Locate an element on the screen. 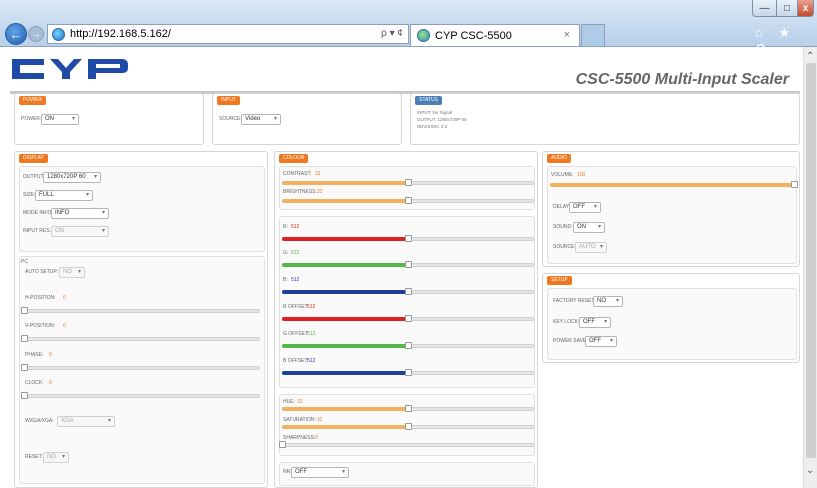 This screenshot has height=488, width=817. close-button: x is located at coordinates (805, 8).